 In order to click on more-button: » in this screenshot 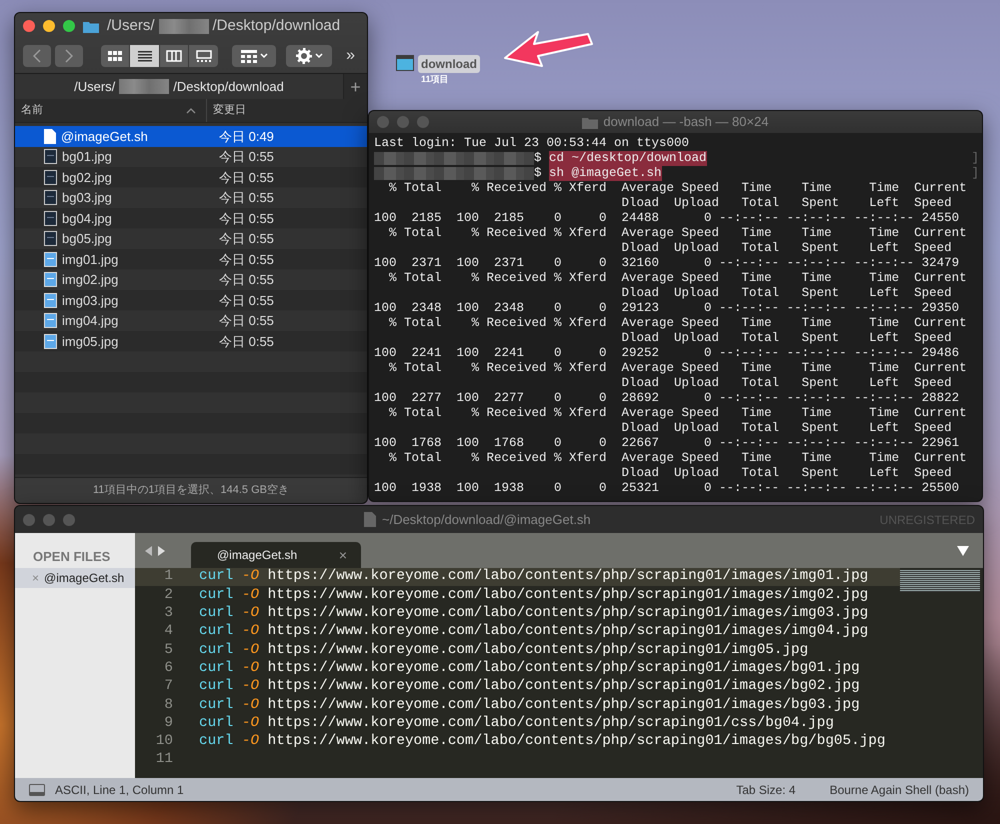, I will do `click(350, 56)`.